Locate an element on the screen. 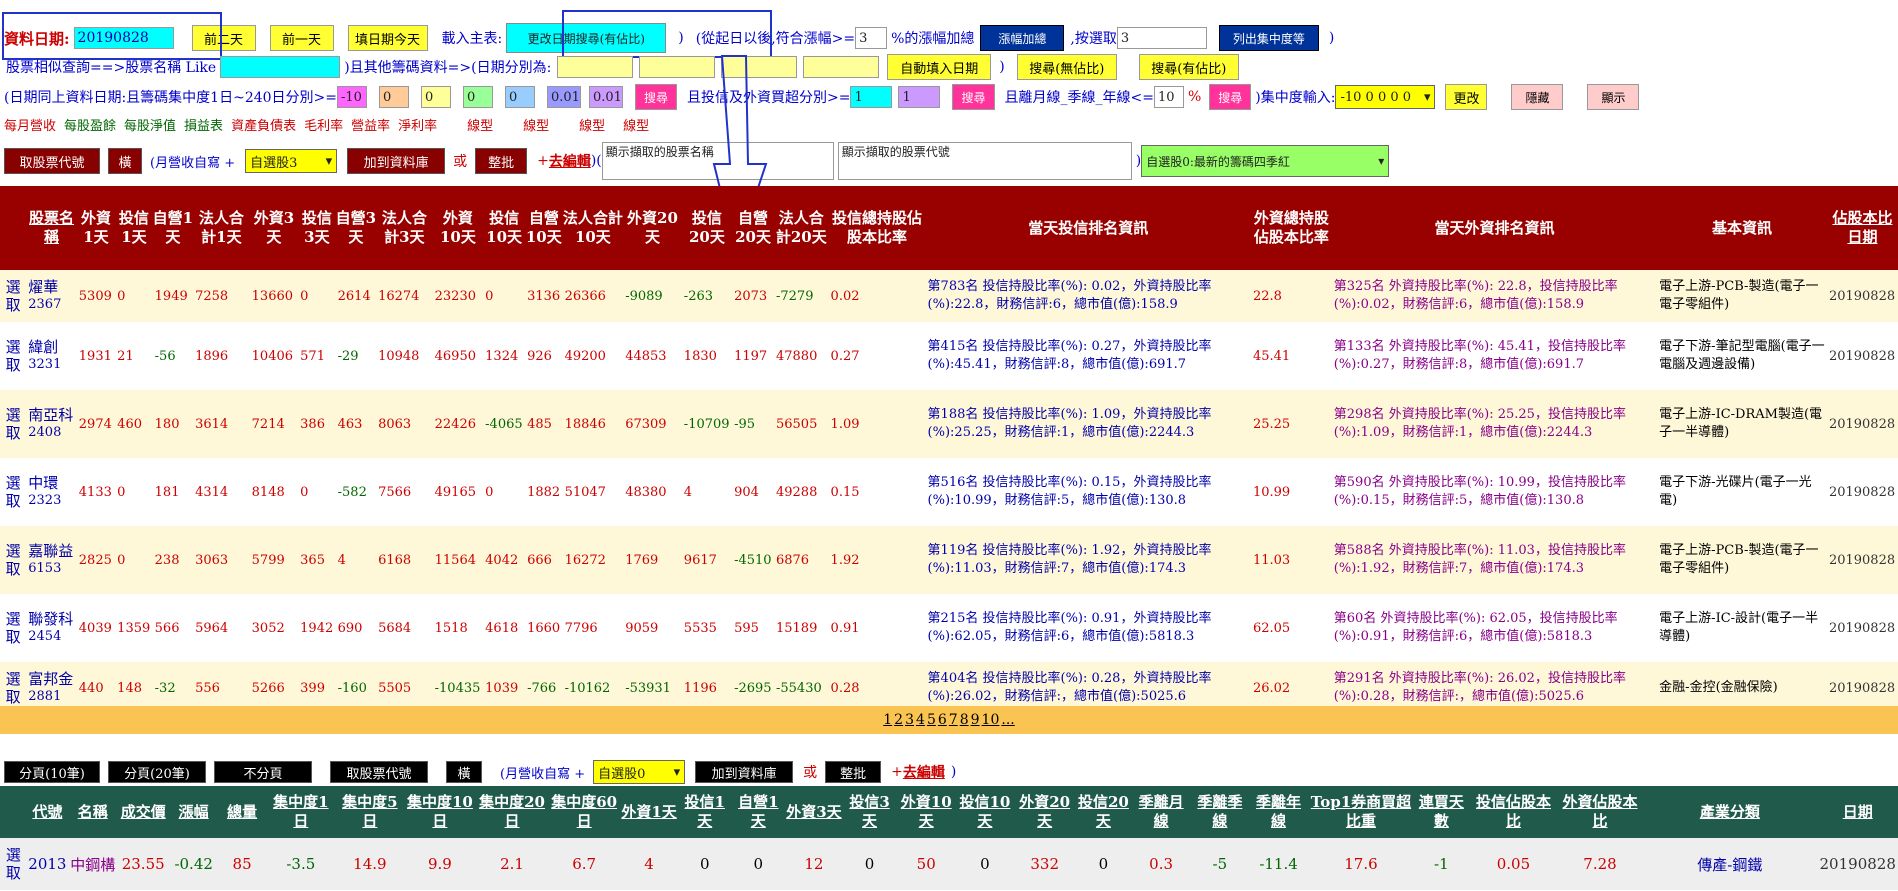  page-link: 2 is located at coordinates (898, 720).